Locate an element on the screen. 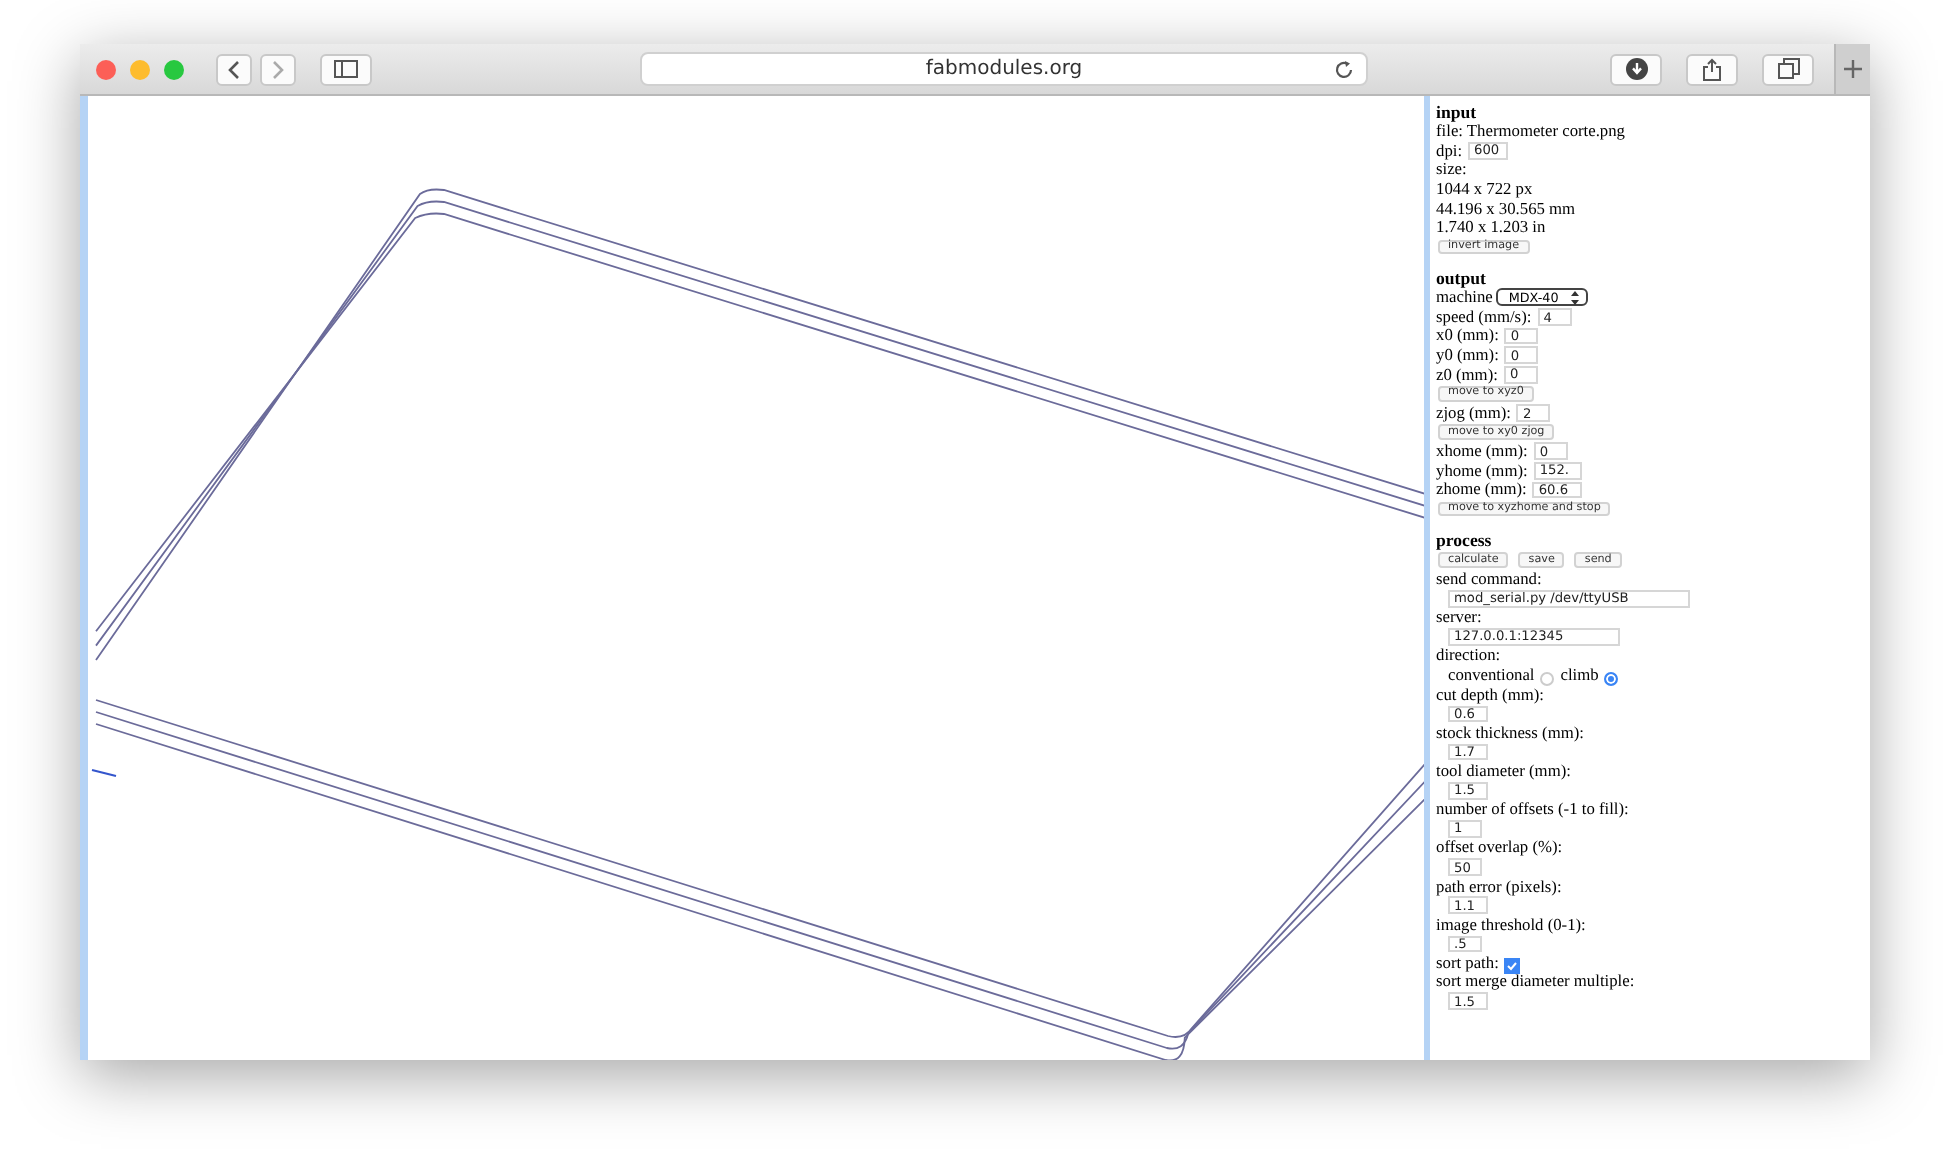  info-text: file: Thermometer corte.png is located at coordinates (1531, 132).